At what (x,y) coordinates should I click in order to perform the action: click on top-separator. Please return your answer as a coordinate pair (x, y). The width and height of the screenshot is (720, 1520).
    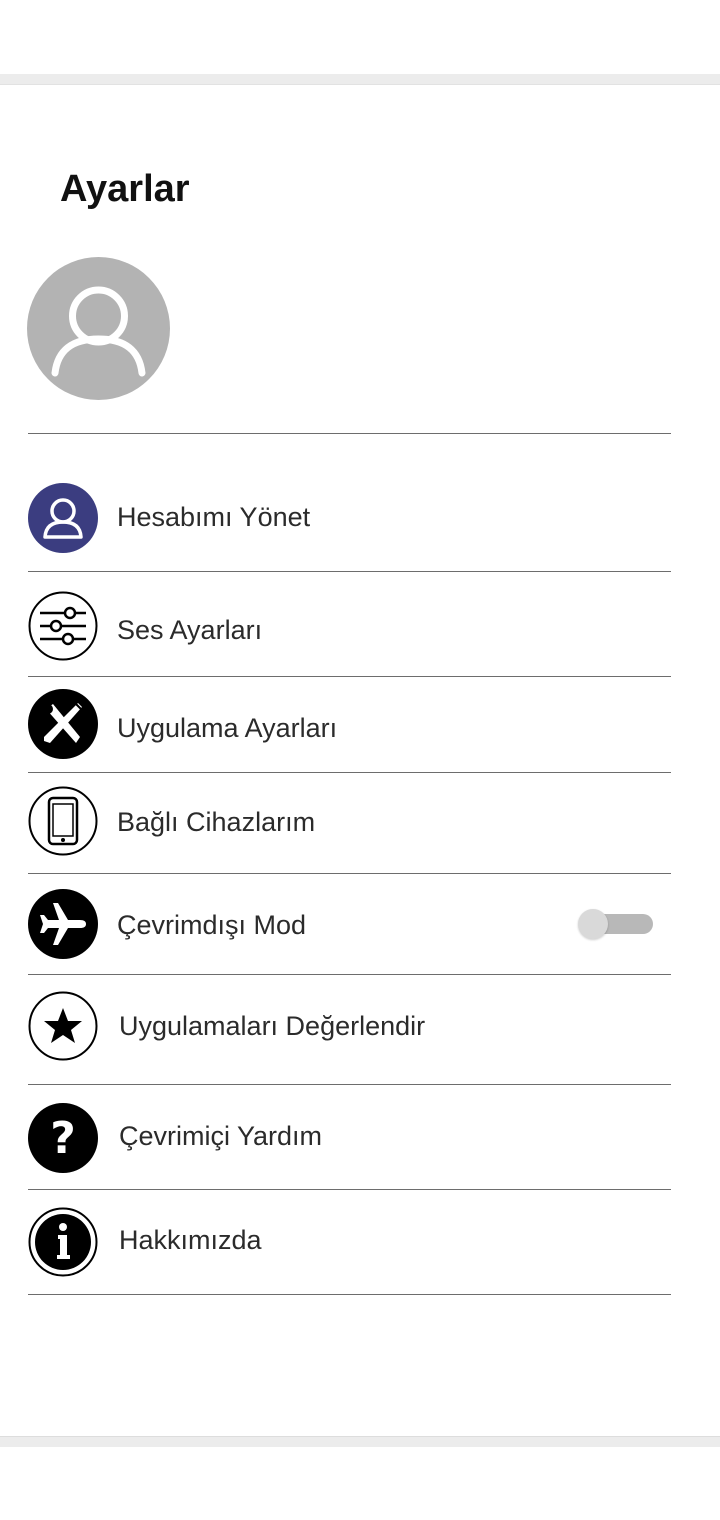
    Looking at the image, I should click on (360, 79).